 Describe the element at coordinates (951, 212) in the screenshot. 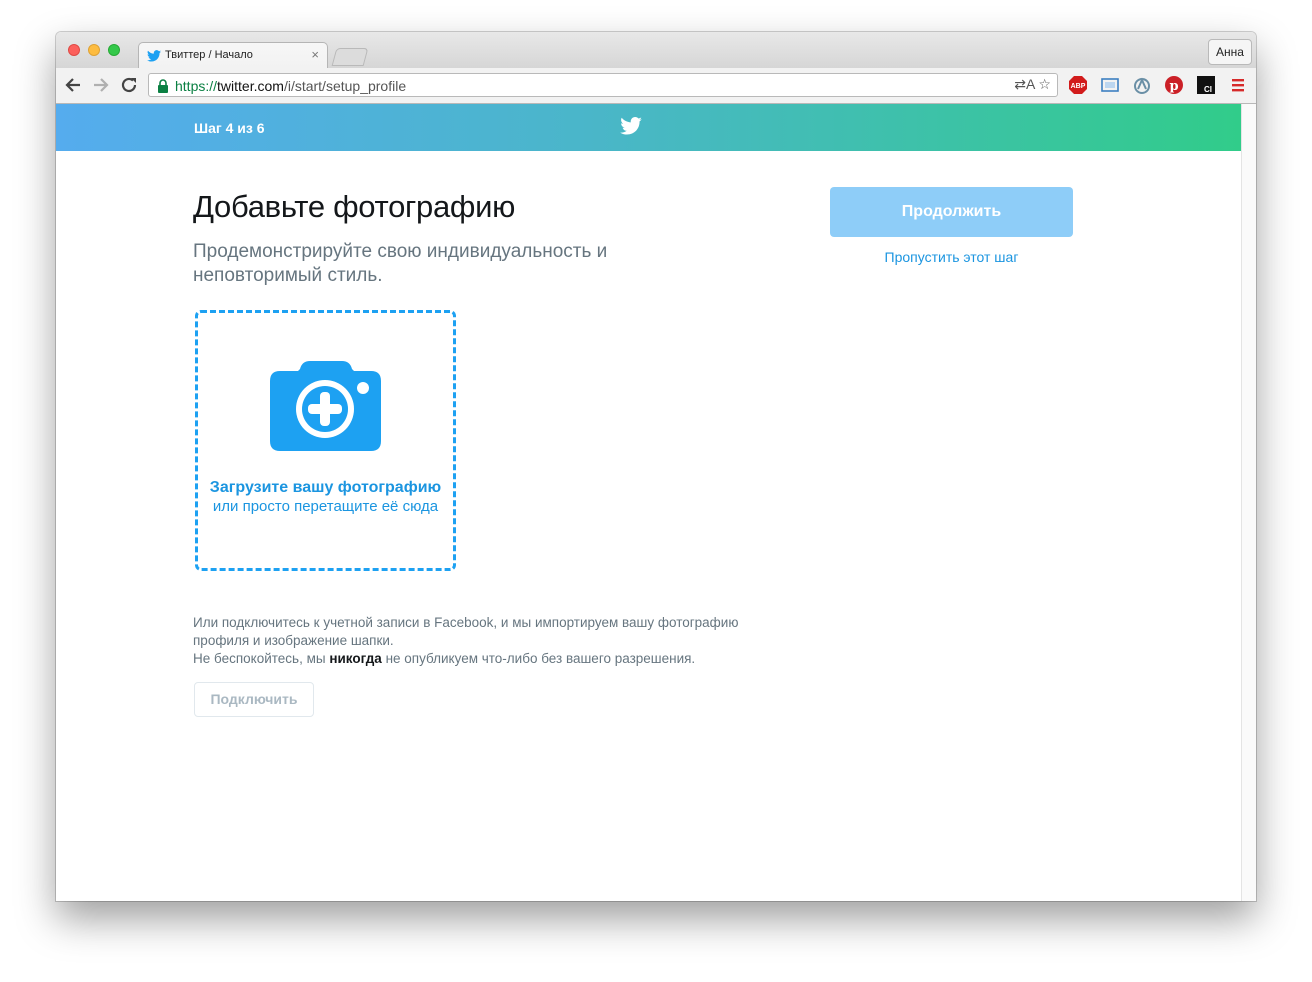

I see `continue-button: Продолжить` at that location.